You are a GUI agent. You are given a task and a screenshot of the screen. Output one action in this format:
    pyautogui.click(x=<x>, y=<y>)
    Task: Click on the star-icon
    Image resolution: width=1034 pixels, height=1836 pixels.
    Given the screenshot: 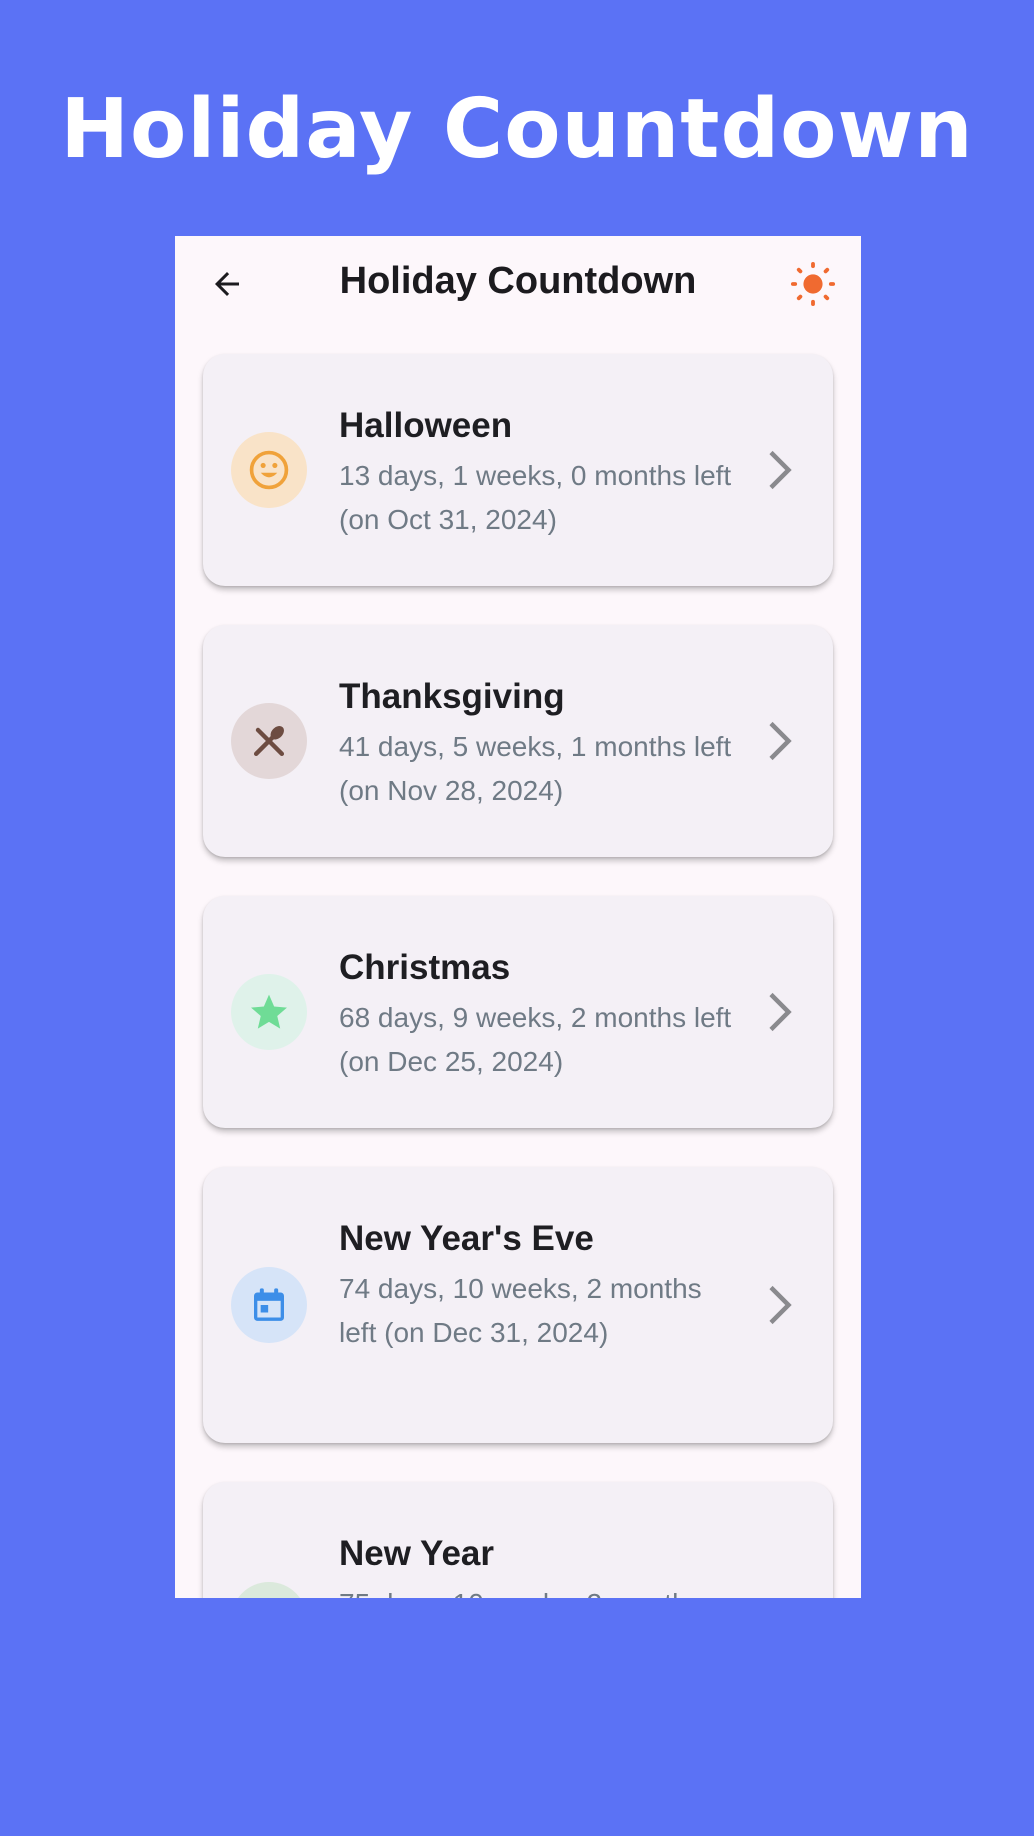 What is the action you would take?
    pyautogui.click(x=269, y=1011)
    